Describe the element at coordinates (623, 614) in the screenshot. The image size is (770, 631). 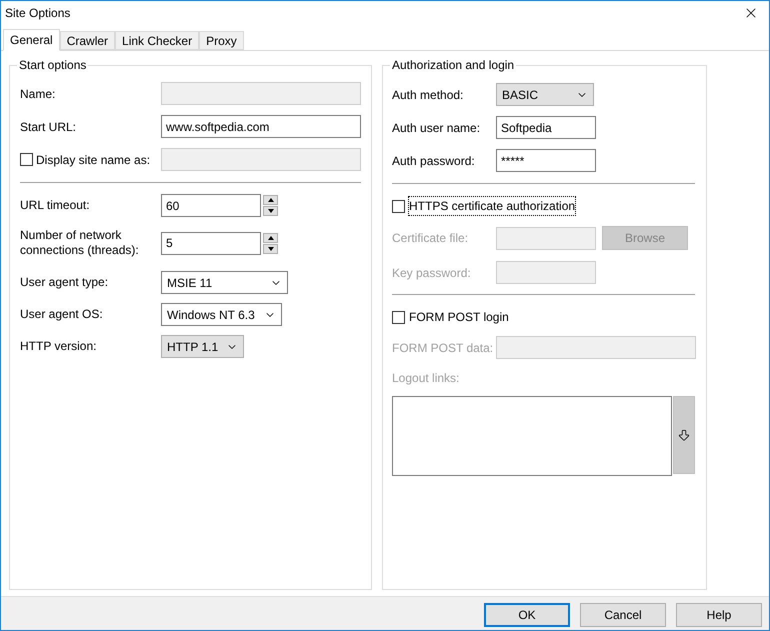
I see `dialog-button: Cancel` at that location.